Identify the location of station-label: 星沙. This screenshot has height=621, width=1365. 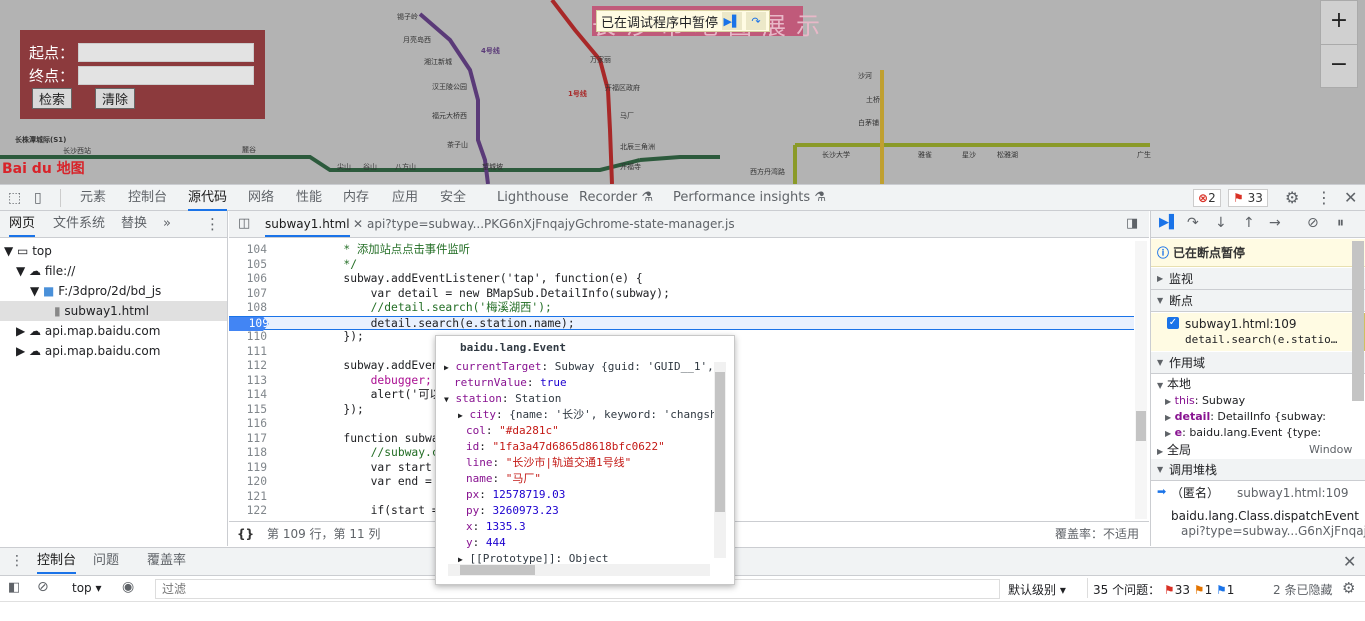
(969, 155).